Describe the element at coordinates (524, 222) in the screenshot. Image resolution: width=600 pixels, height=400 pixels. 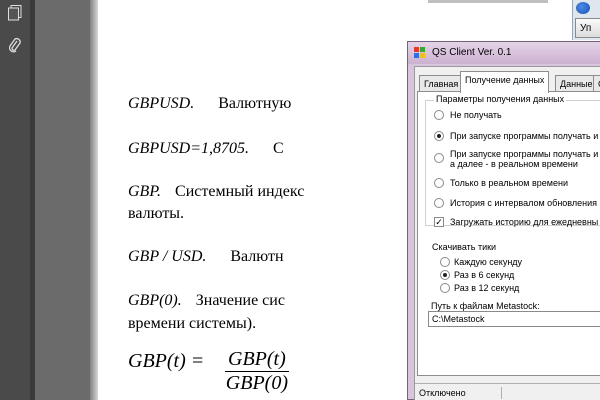
I see `checkbox-label: Загружать историю для ежедневны` at that location.